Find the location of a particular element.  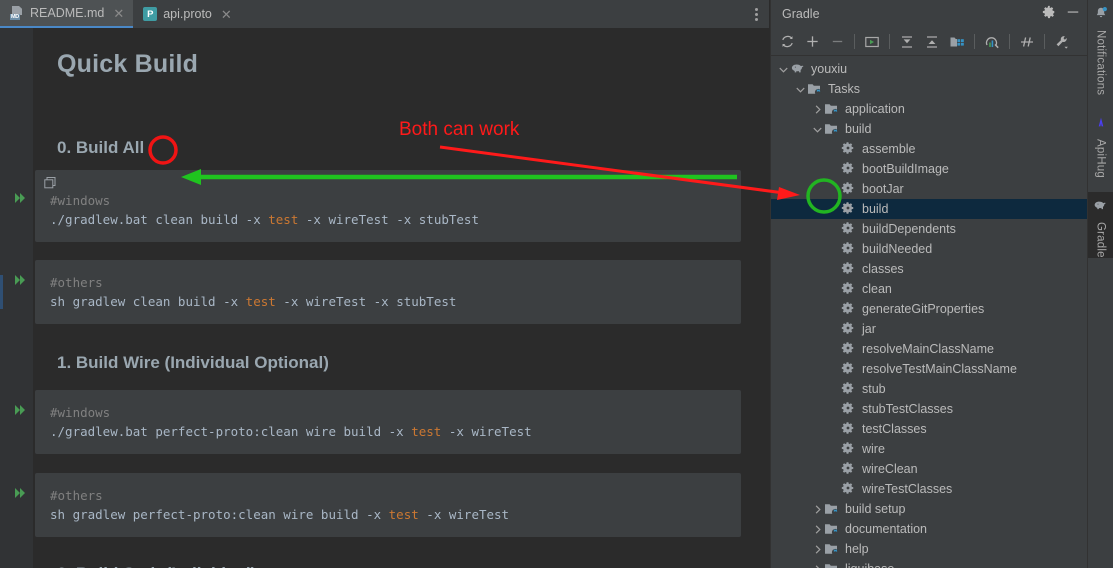

tree-row-build-setup: build setup is located at coordinates (929, 509).